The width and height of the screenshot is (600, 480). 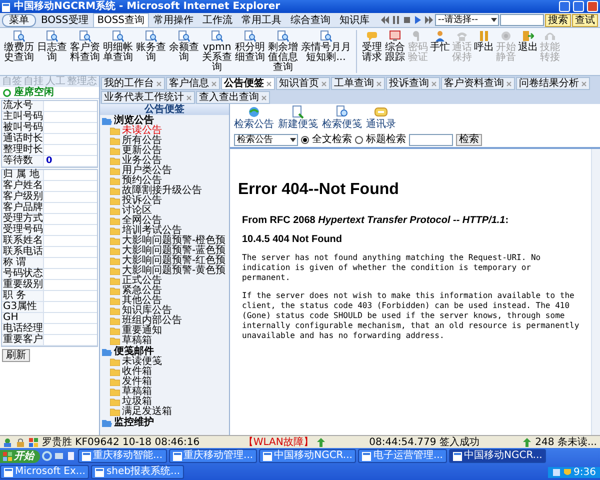 What do you see at coordinates (248, 83) in the screenshot?
I see `content-tab: 公告便签` at bounding box center [248, 83].